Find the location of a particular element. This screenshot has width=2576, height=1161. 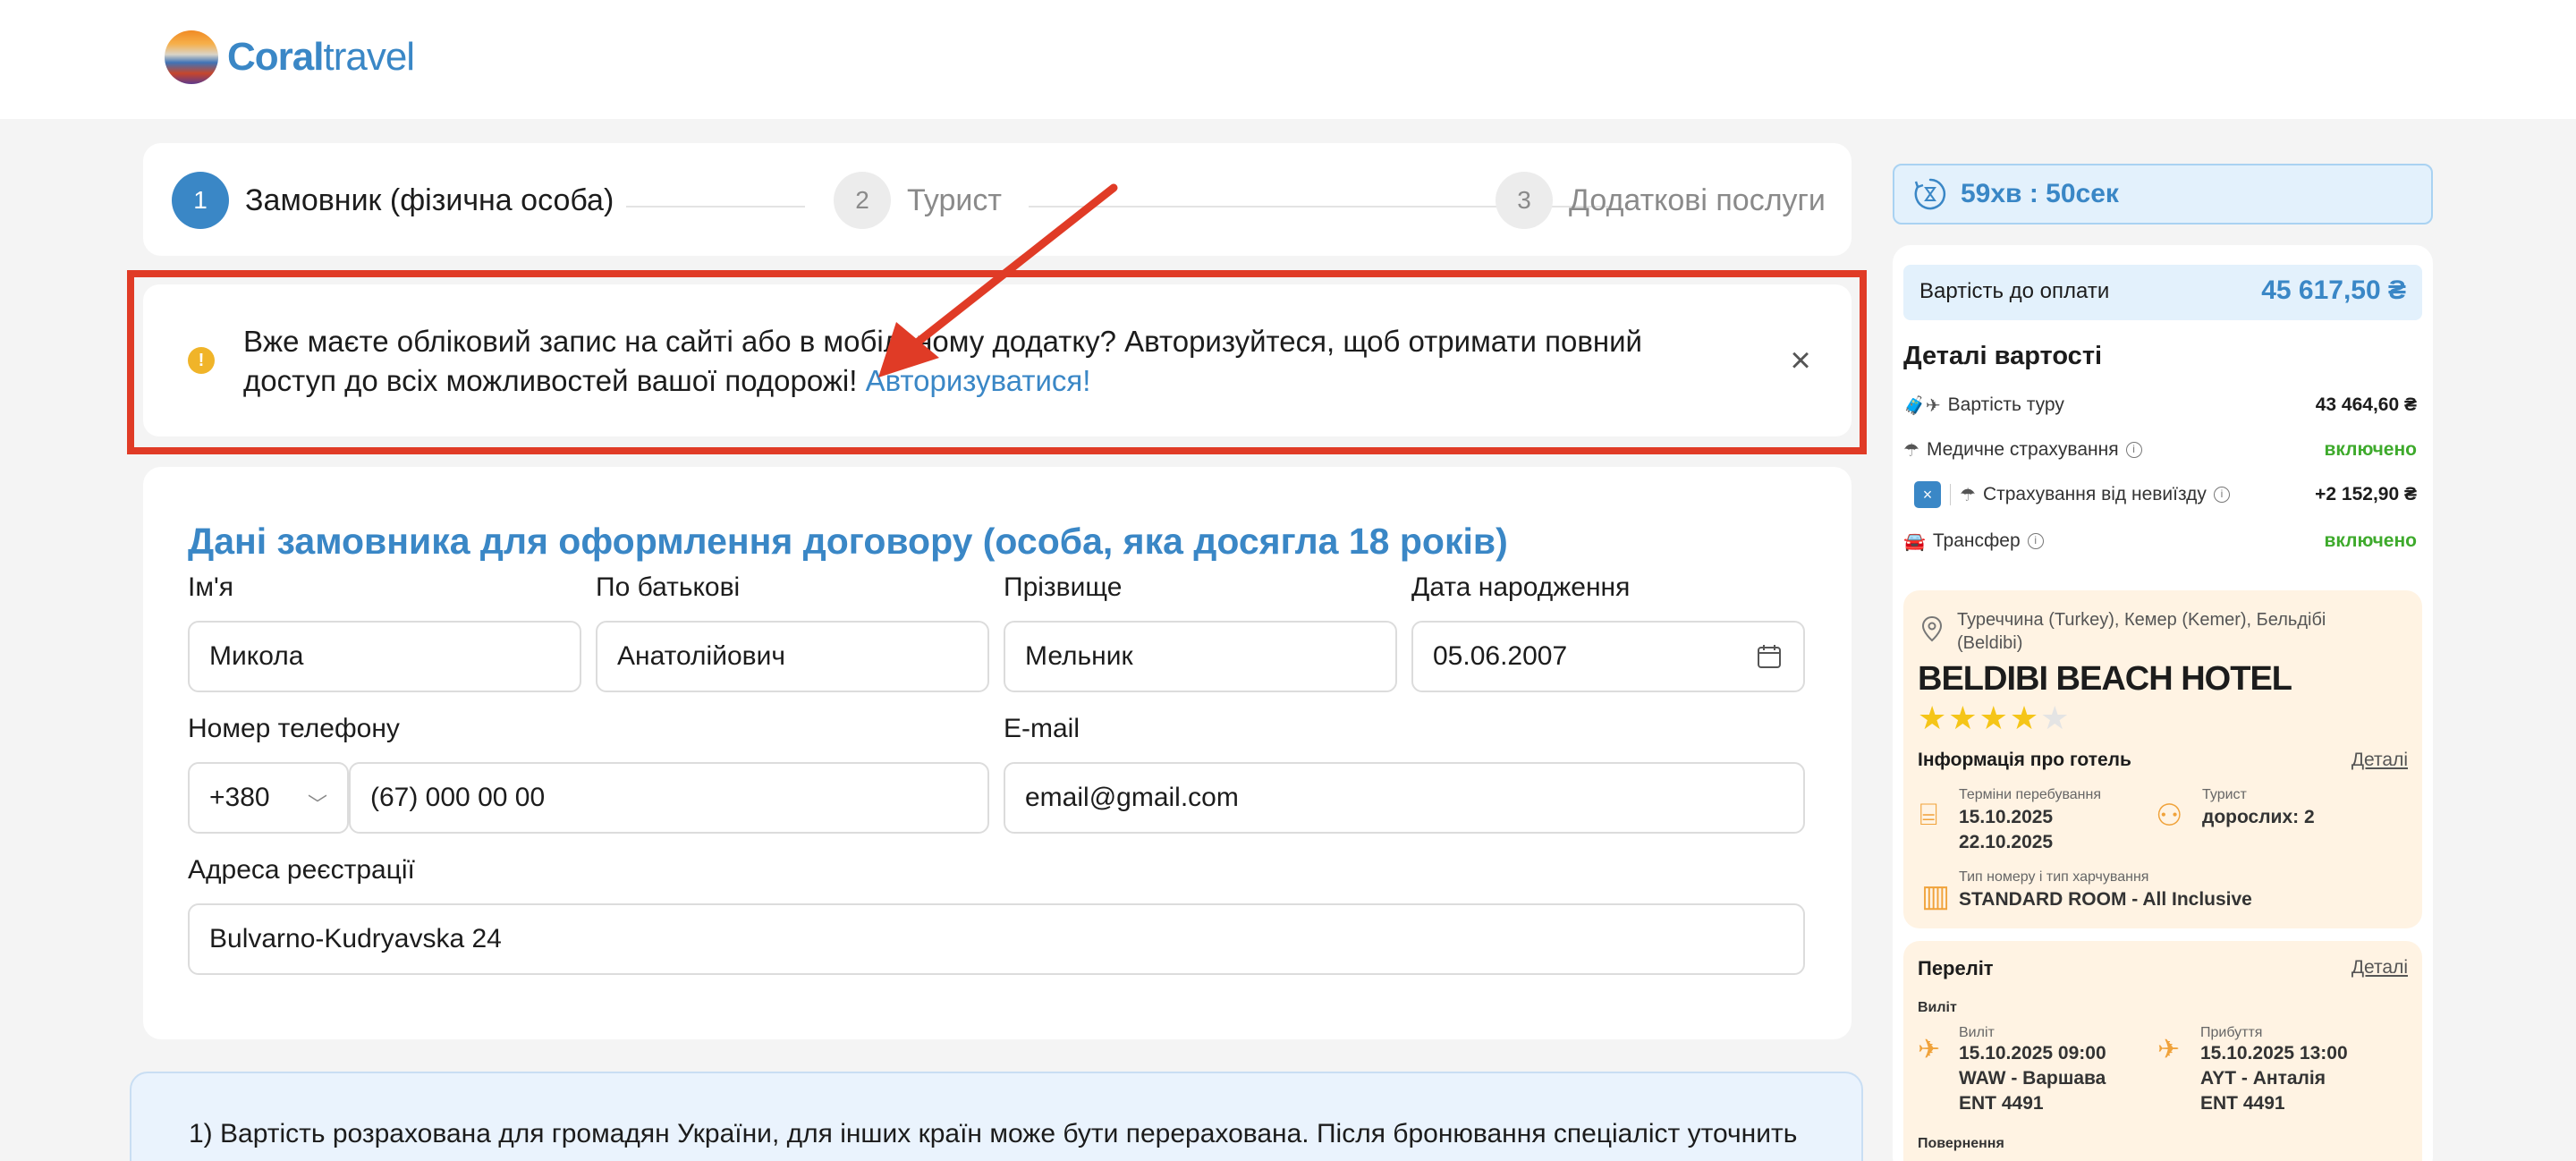

dep-airport: WAW - Варшава is located at coordinates (2032, 1078).